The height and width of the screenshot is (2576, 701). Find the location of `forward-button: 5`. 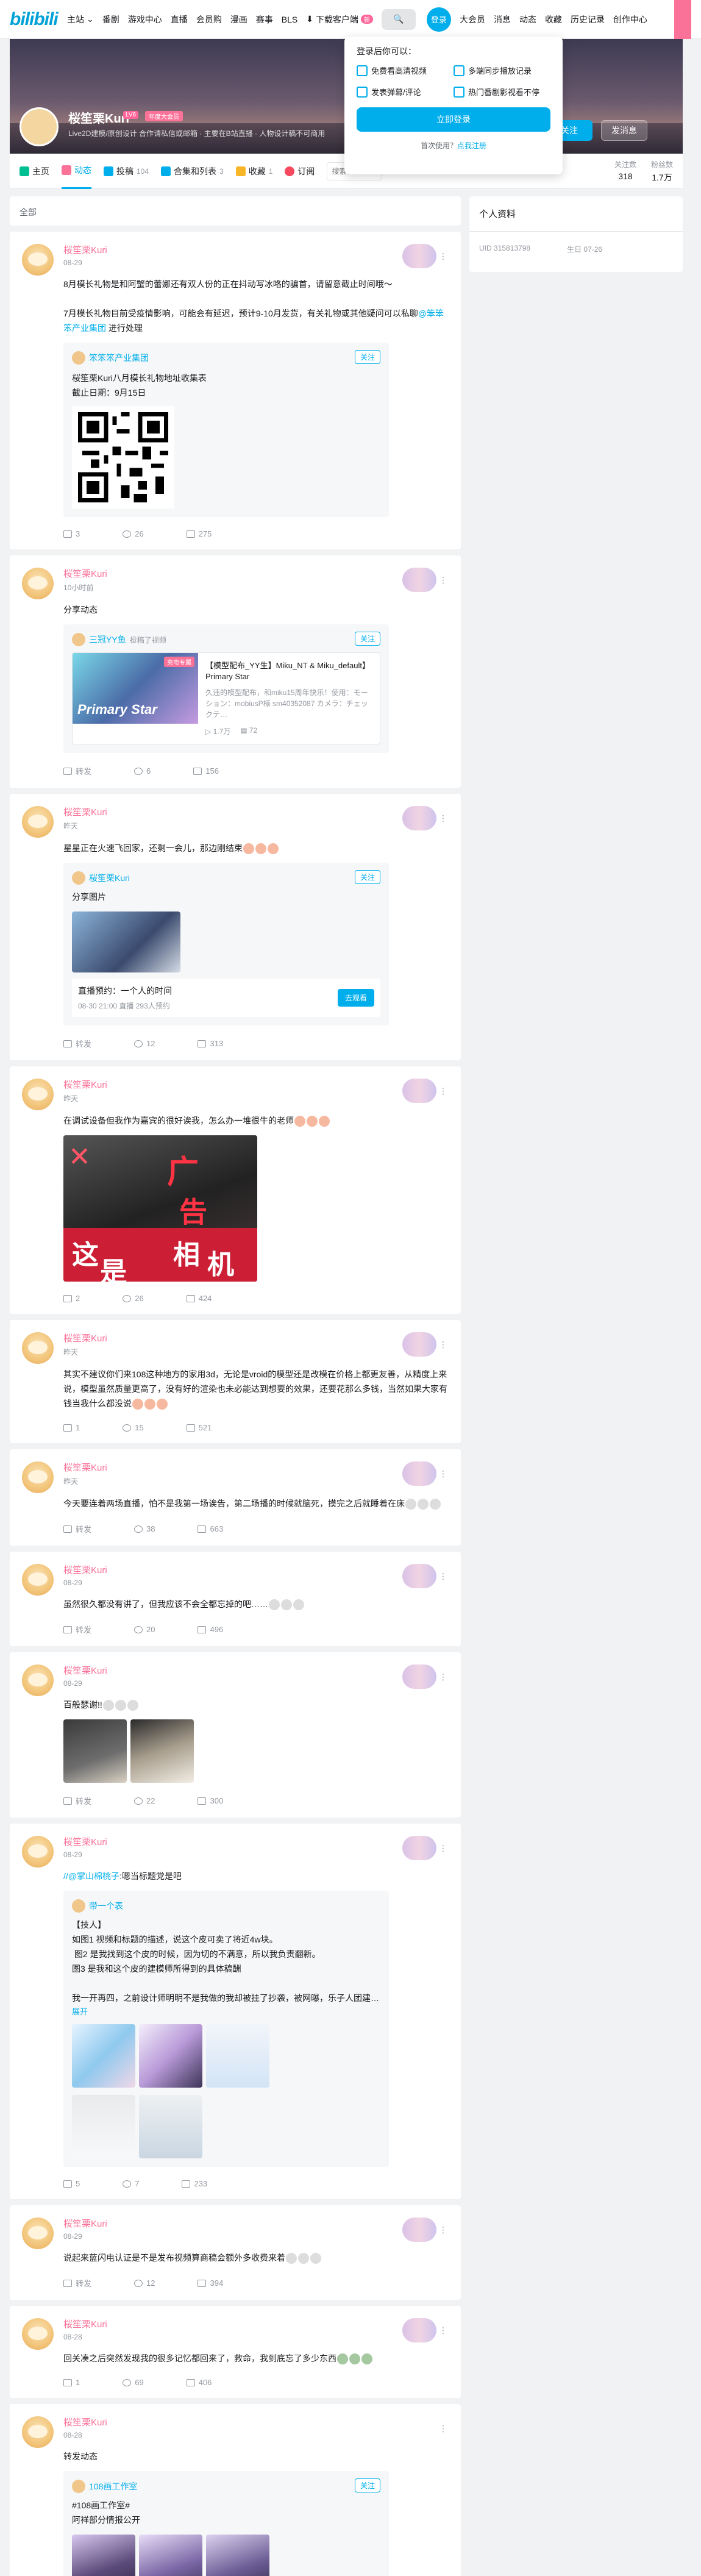

forward-button: 5 is located at coordinates (71, 2183).